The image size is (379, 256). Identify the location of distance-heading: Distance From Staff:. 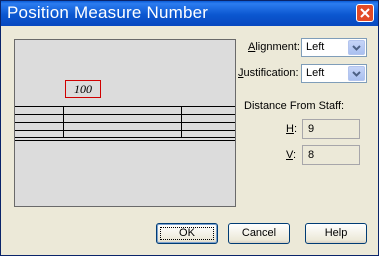
(294, 106).